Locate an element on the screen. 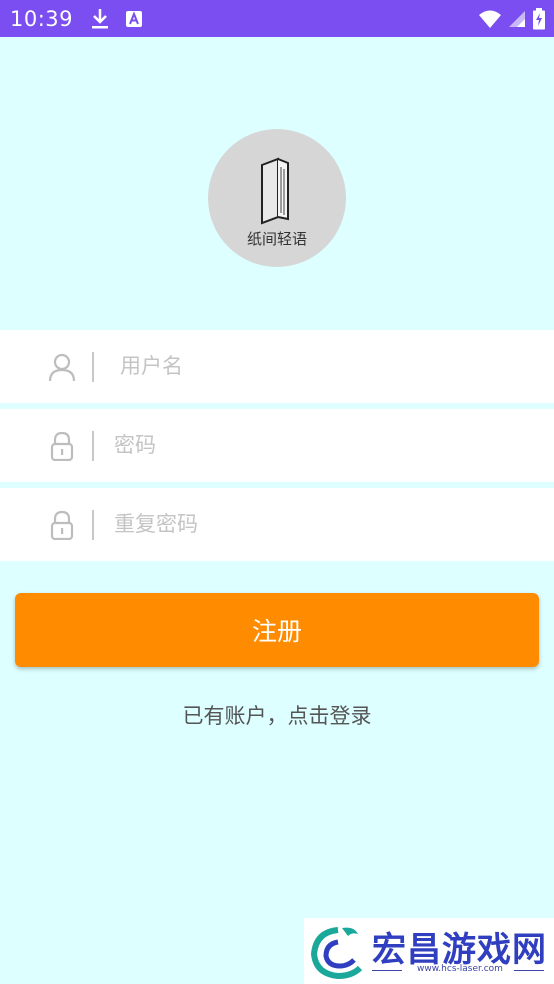 The width and height of the screenshot is (554, 984). watermark-logo is located at coordinates (338, 952).